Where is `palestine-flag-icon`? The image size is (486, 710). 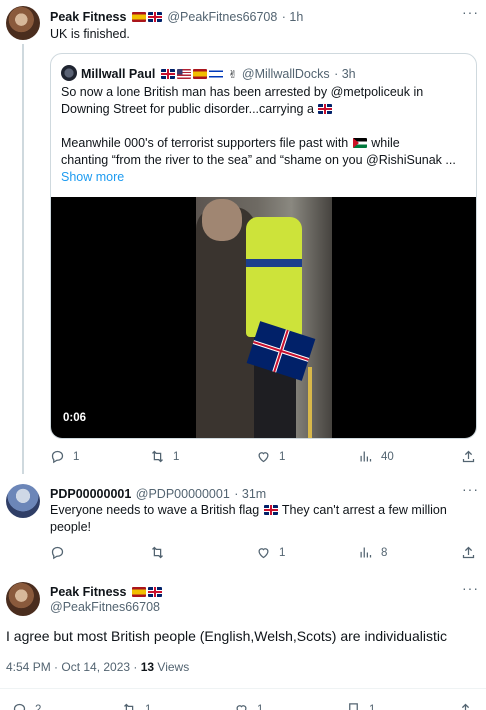 palestine-flag-icon is located at coordinates (359, 143).